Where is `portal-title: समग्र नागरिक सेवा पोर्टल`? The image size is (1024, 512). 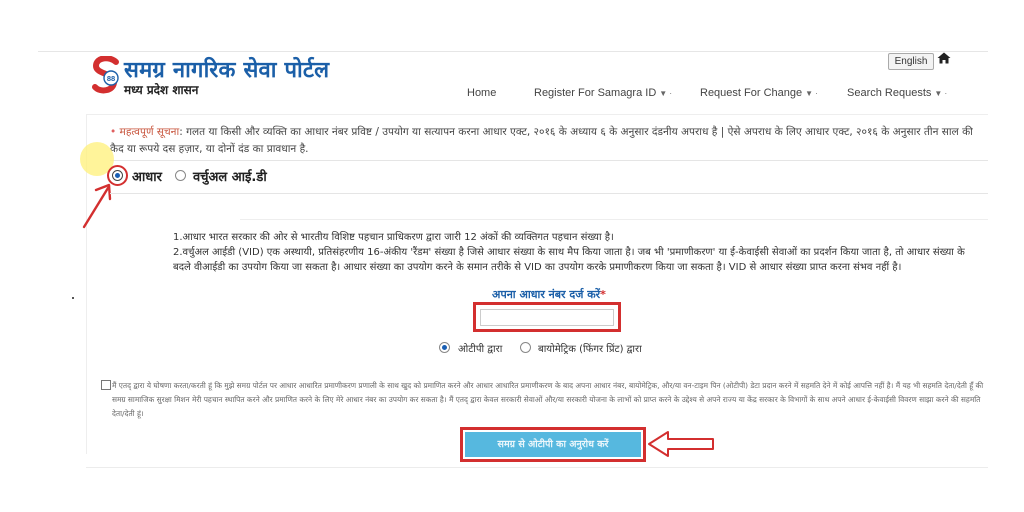 portal-title: समग्र नागरिक सेवा पोर्टल is located at coordinates (227, 70).